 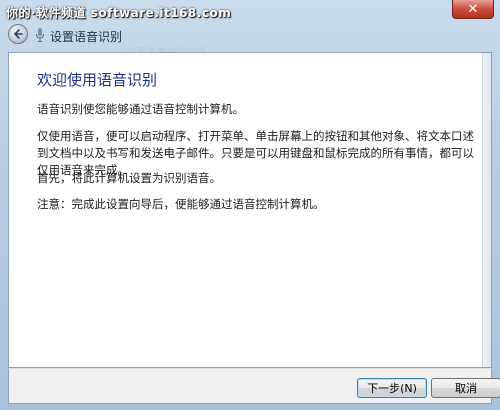 What do you see at coordinates (86, 37) in the screenshot?
I see `window-title: 设置语音识别` at bounding box center [86, 37].